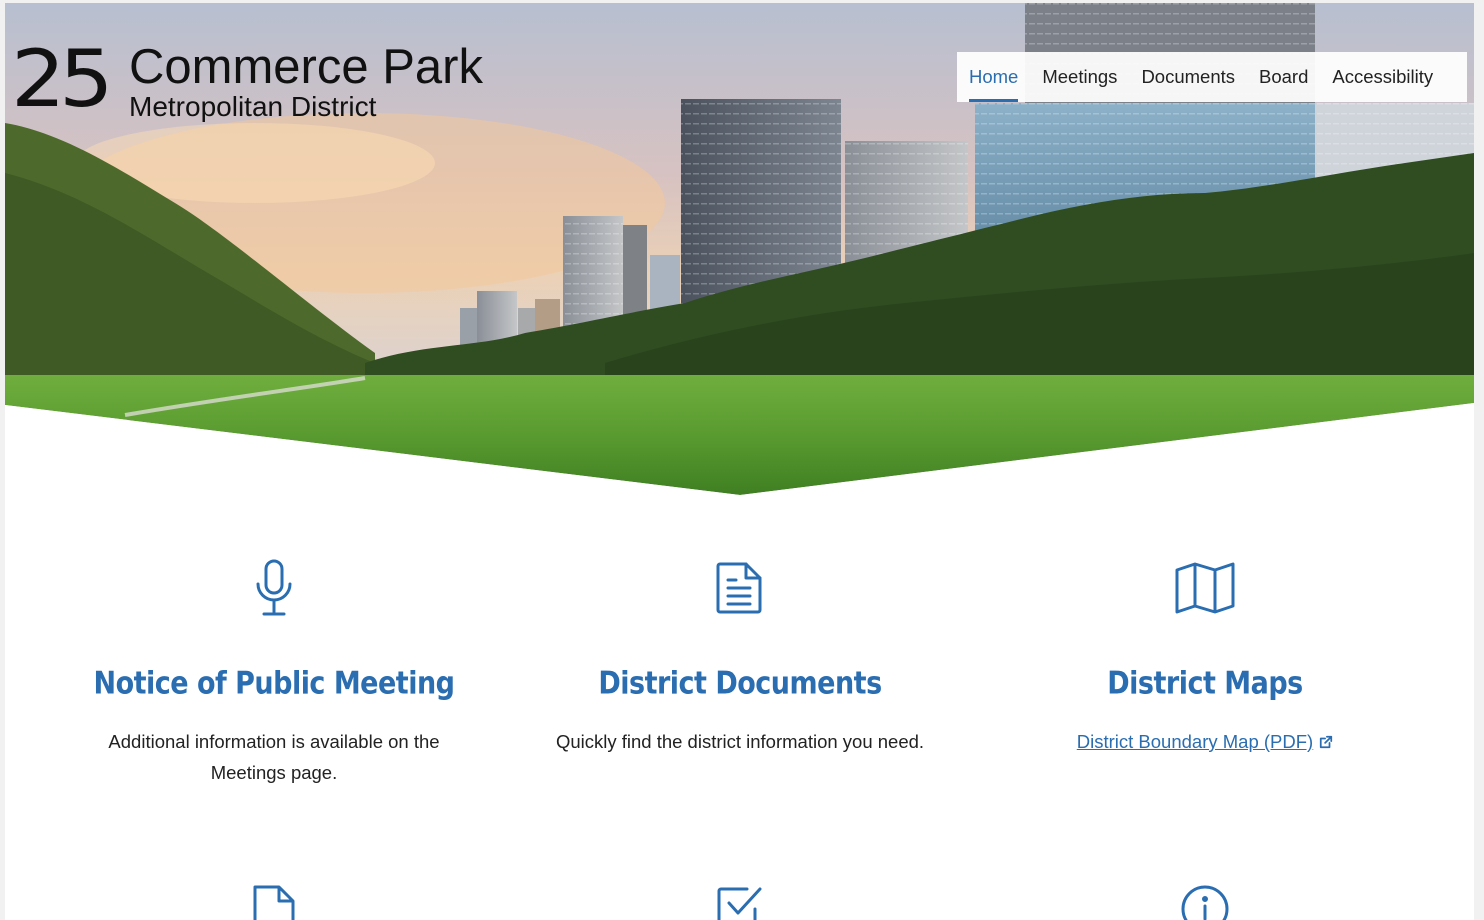 This screenshot has height=920, width=1484. What do you see at coordinates (274, 587) in the screenshot?
I see `microphone-icon` at bounding box center [274, 587].